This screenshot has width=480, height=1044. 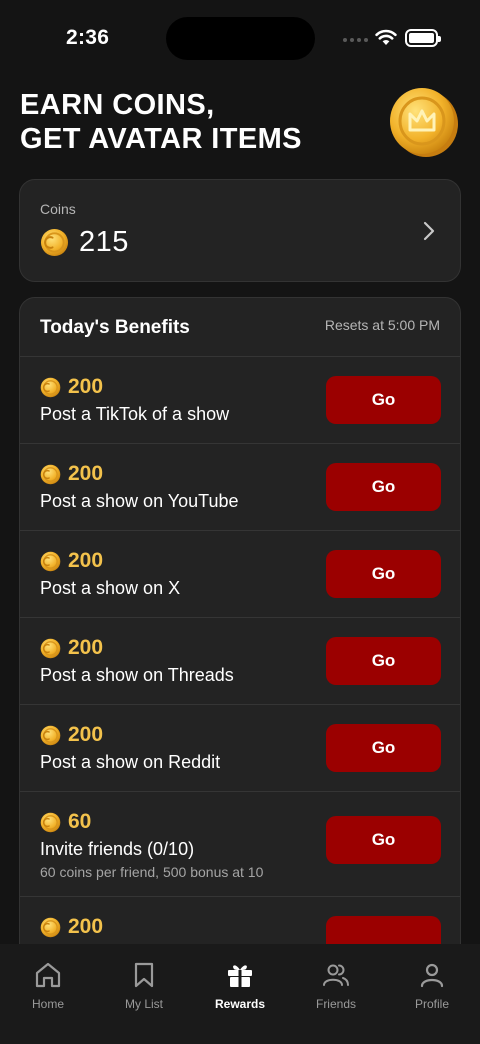 What do you see at coordinates (48, 975) in the screenshot?
I see `home-icon` at bounding box center [48, 975].